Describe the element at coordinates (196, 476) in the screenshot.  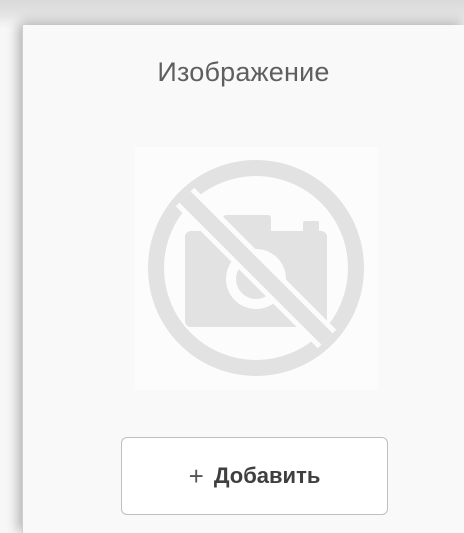
I see `plus-icon: +` at that location.